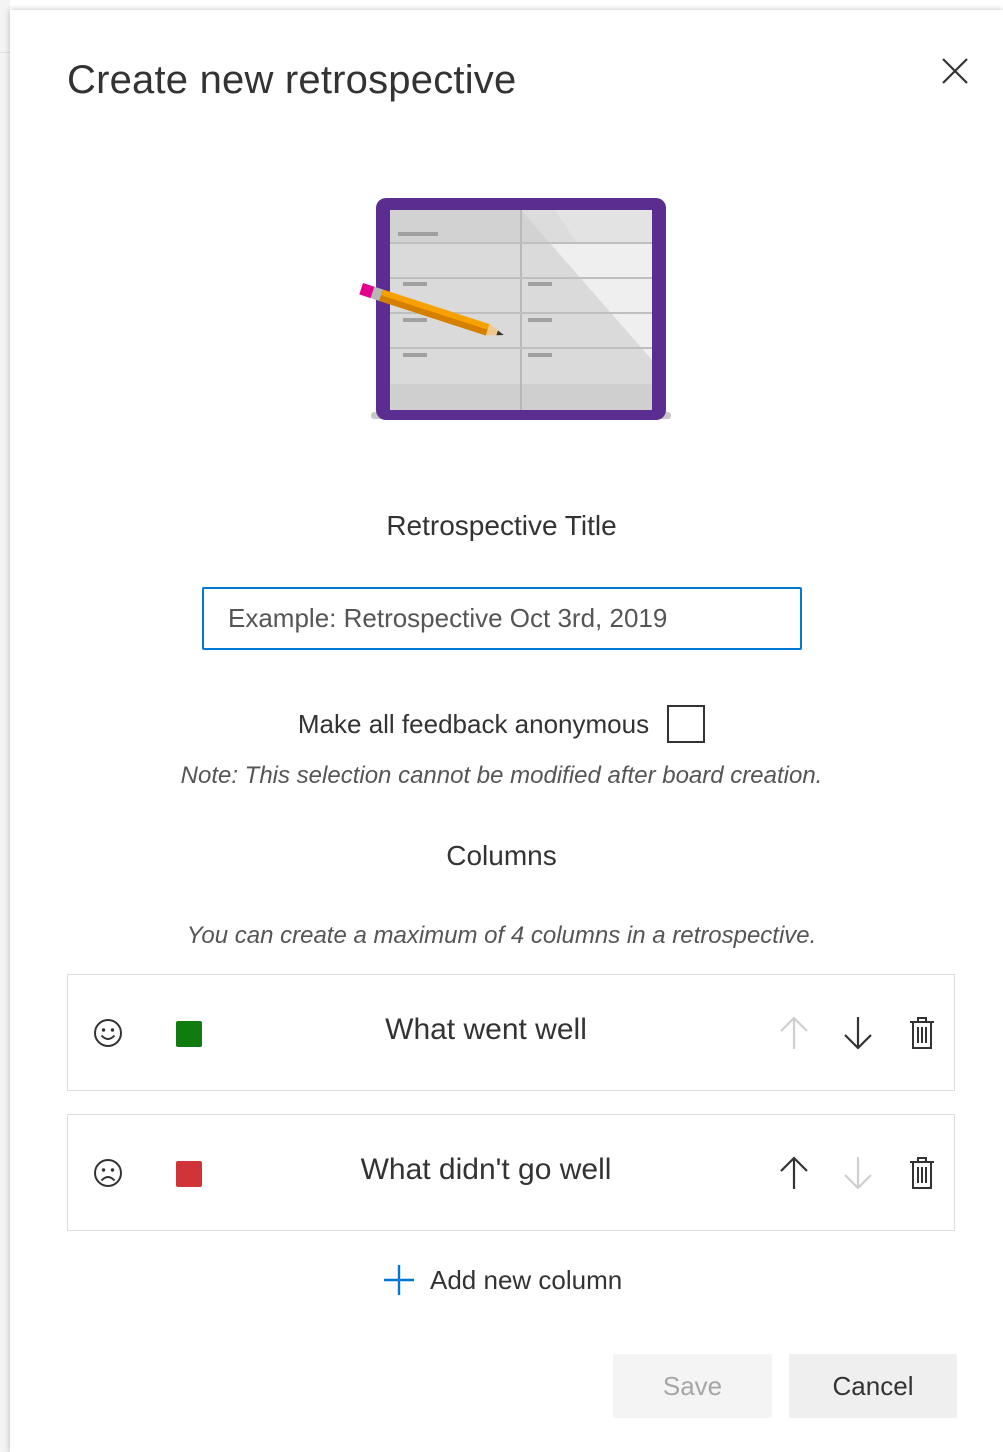 The image size is (1003, 1452). Describe the element at coordinates (486, 1170) in the screenshot. I see `column-name: What didn't go well` at that location.